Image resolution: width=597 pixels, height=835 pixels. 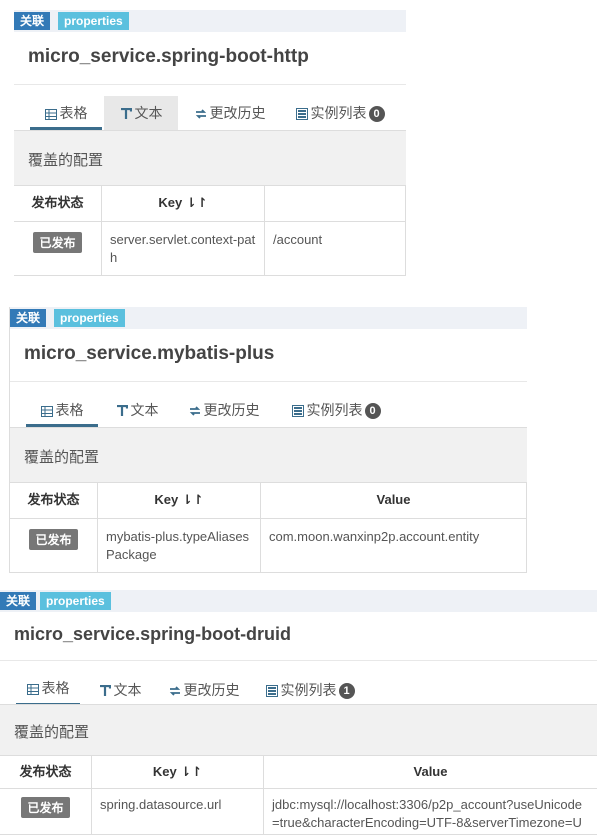 What do you see at coordinates (346, 691) in the screenshot?
I see `instances-count-badge: 1` at bounding box center [346, 691].